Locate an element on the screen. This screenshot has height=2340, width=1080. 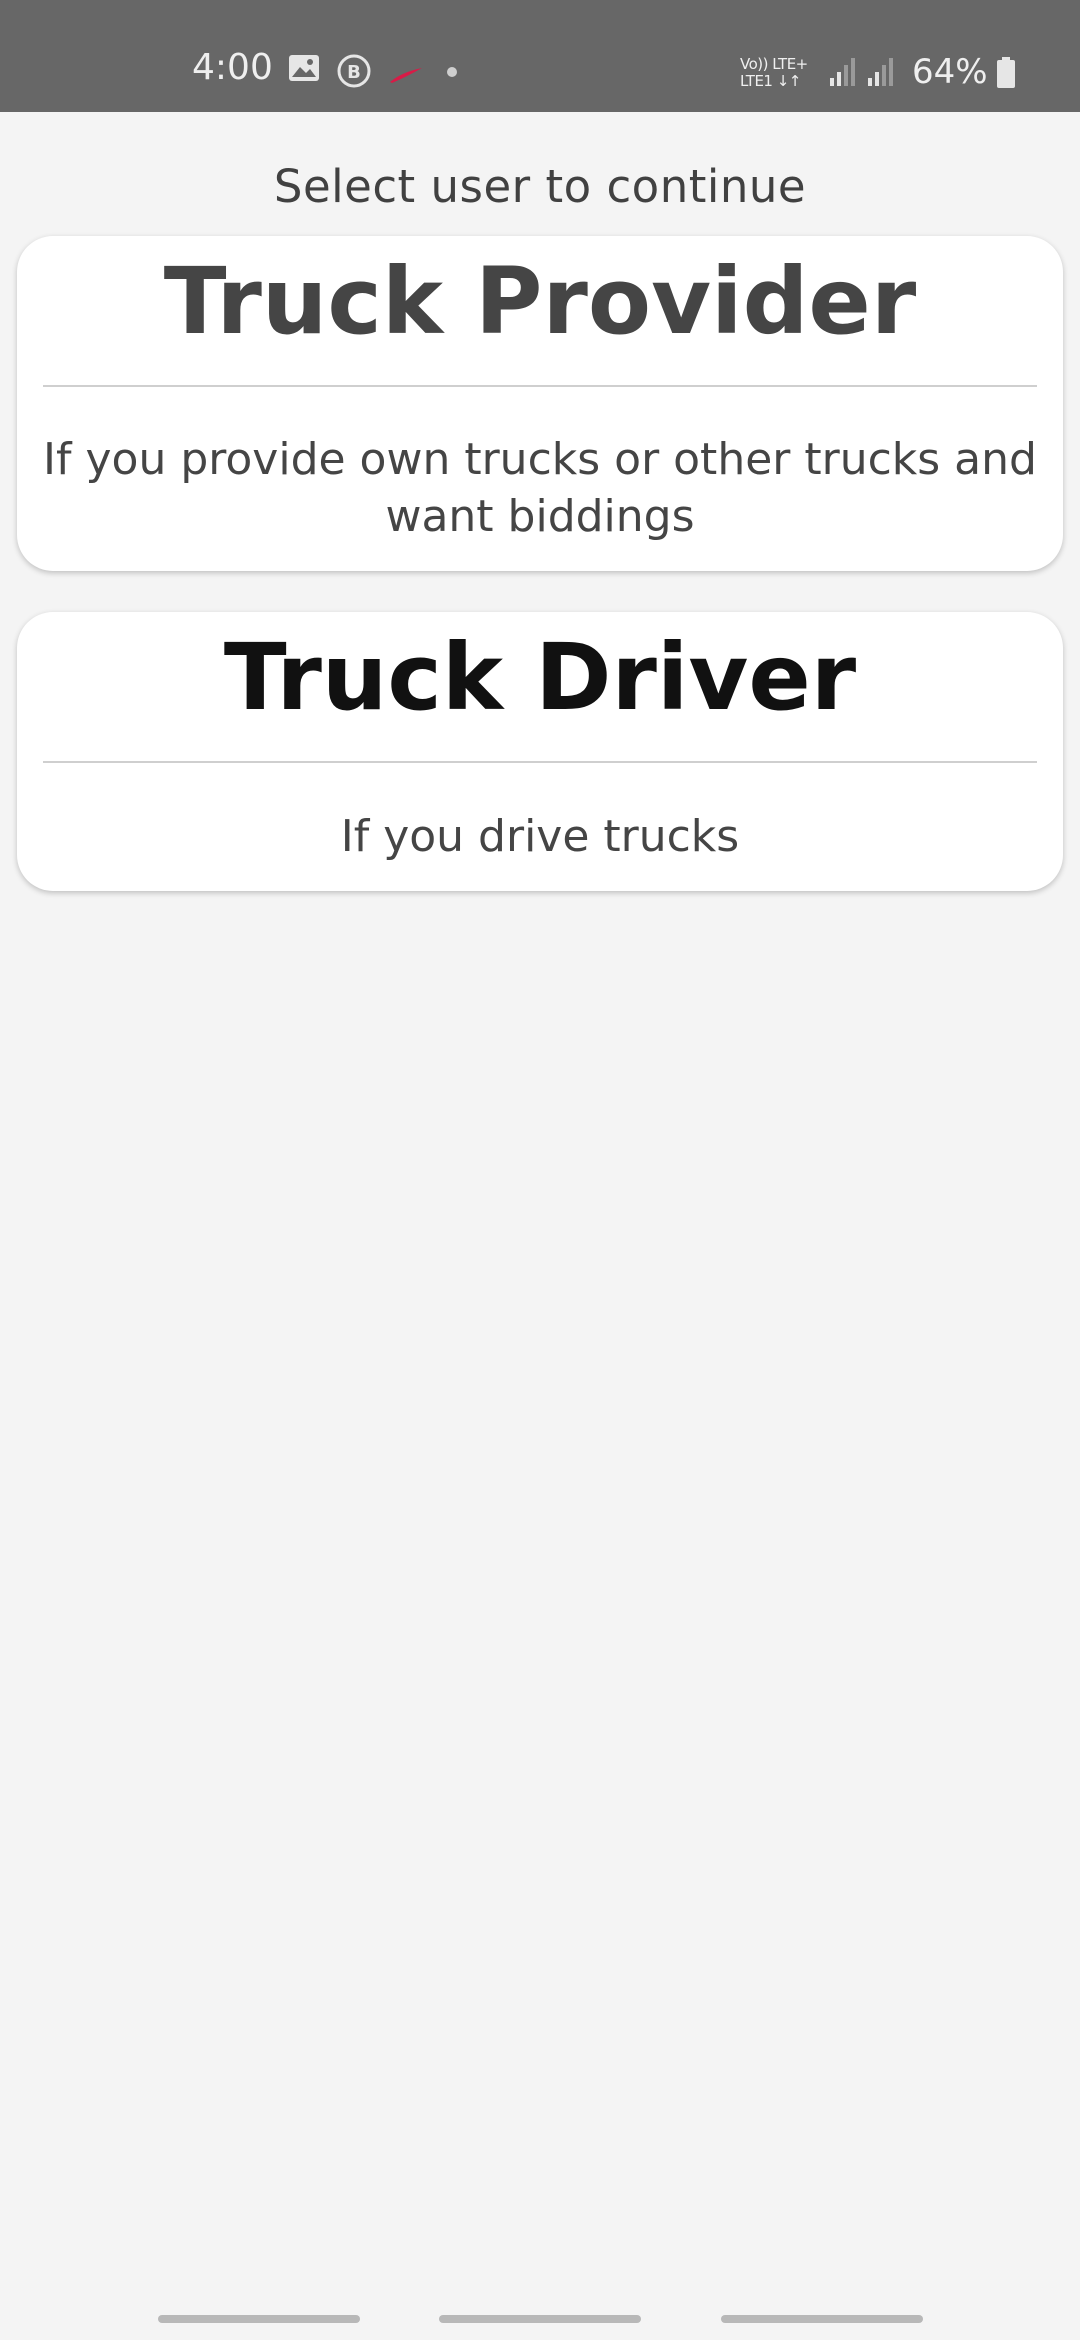
truck-driver-title: Truck Driver is located at coordinates (540, 677).